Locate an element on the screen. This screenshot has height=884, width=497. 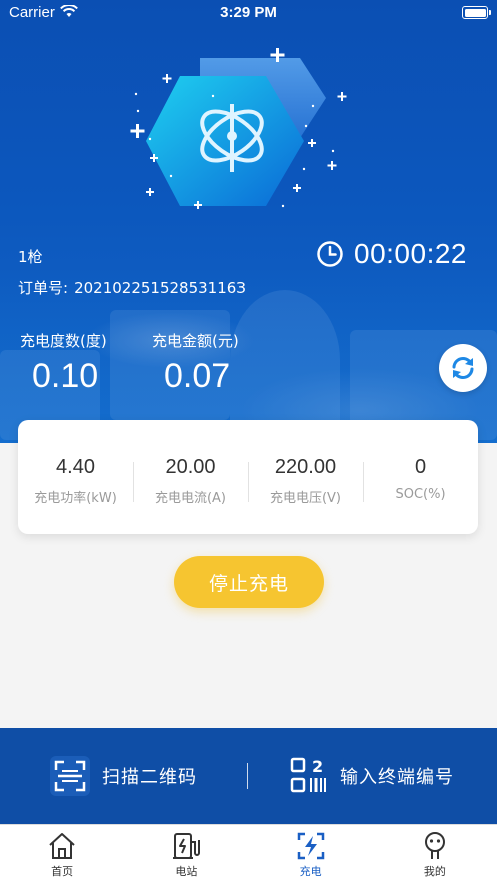
order-number-row: 订单号: 20210225152853116З is located at coordinates (135, 287).